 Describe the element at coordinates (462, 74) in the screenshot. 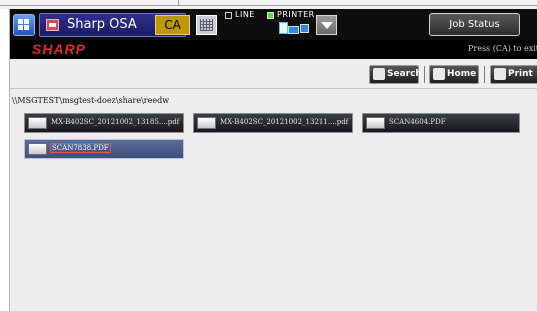

I see `home-button-label: Home` at that location.